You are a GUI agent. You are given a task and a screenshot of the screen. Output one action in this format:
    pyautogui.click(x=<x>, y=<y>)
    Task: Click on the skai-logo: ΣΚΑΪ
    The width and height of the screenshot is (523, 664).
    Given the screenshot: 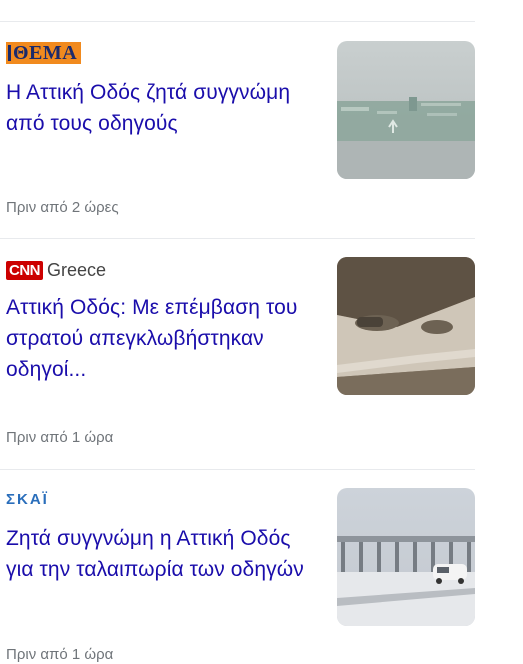 What is the action you would take?
    pyautogui.click(x=27, y=499)
    